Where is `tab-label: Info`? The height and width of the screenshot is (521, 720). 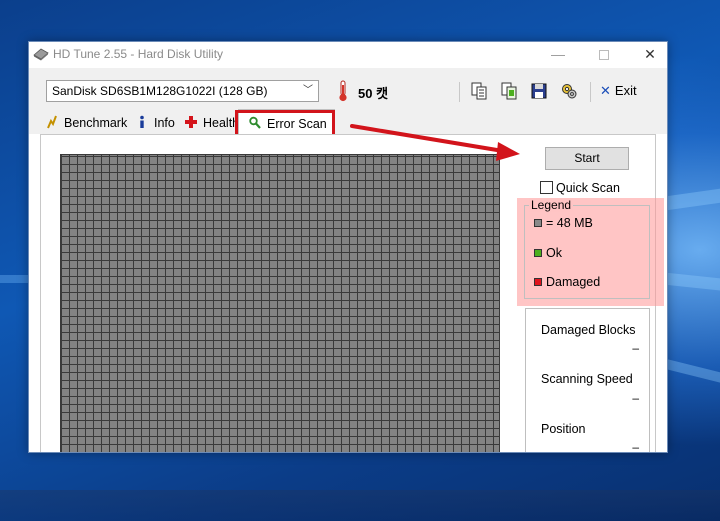 tab-label: Info is located at coordinates (164, 123).